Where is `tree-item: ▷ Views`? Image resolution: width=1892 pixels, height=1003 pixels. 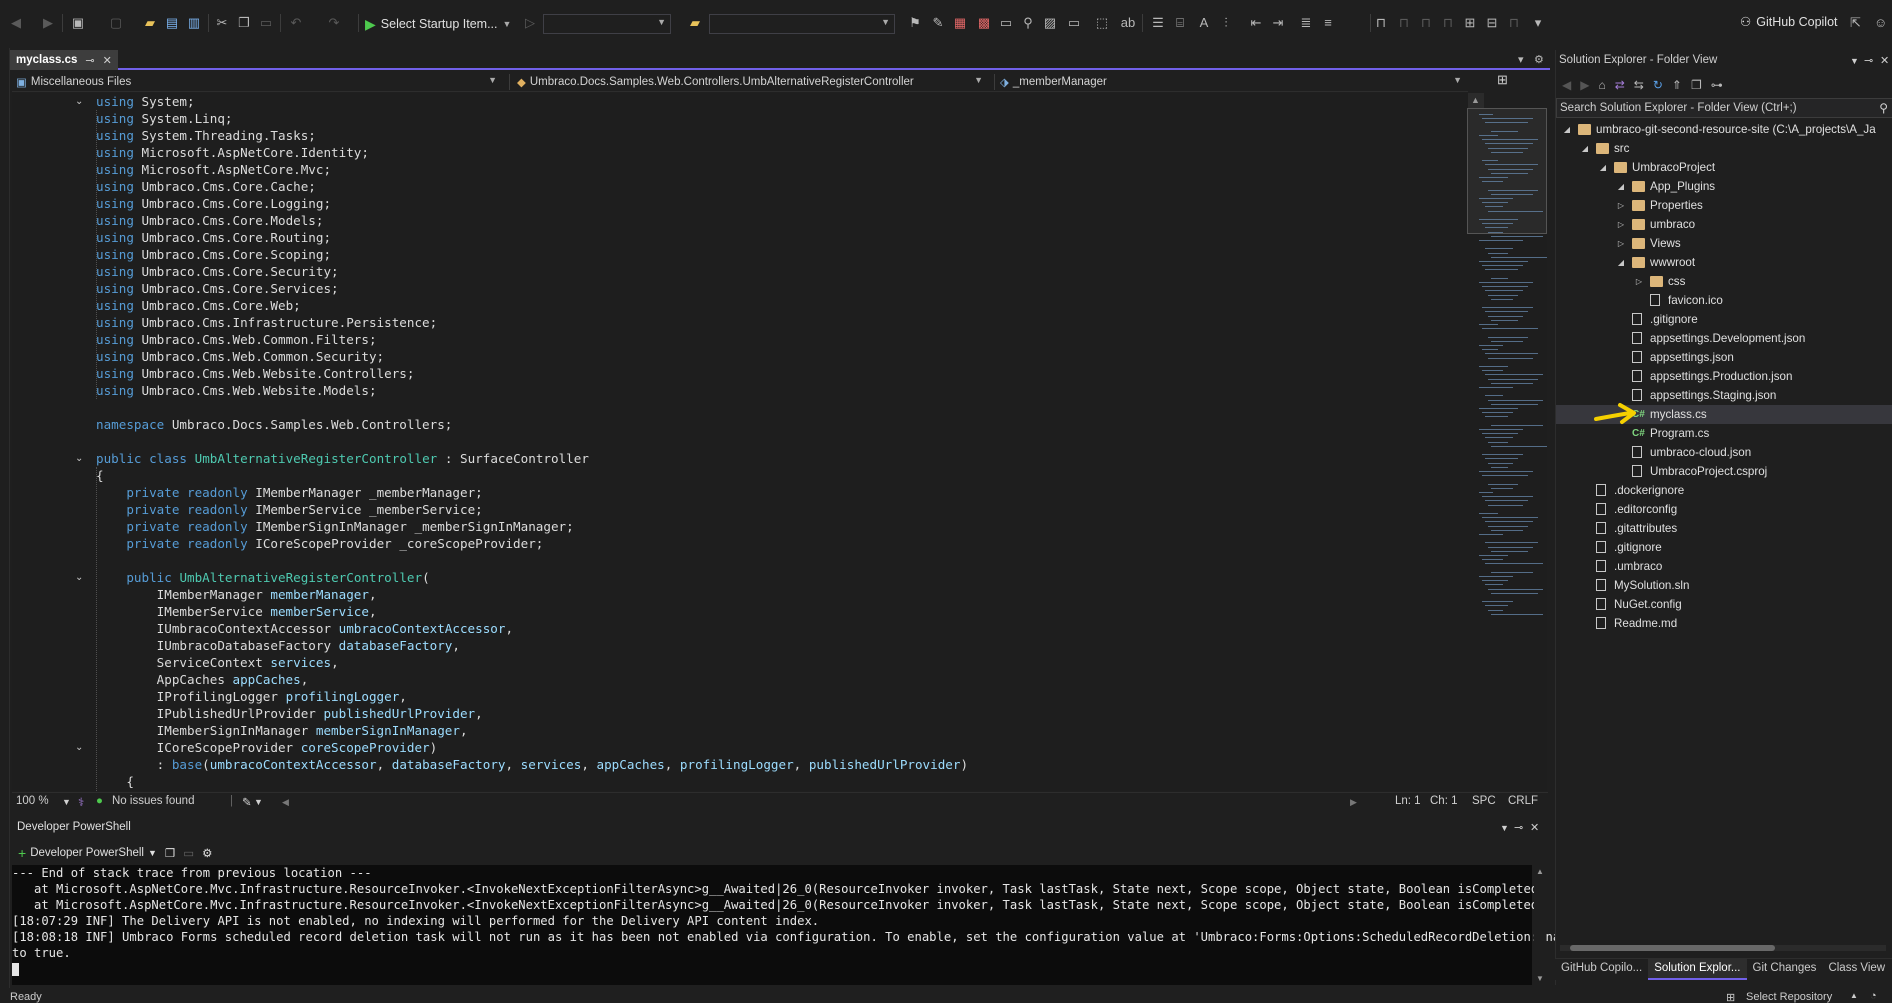 tree-item: ▷ Views is located at coordinates (1724, 243).